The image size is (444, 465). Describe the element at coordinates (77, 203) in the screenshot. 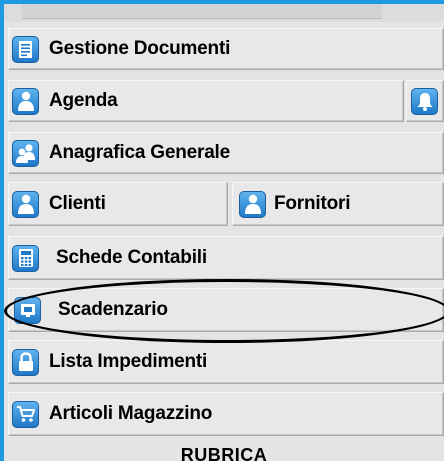

I see `clienti-label: Clienti` at that location.